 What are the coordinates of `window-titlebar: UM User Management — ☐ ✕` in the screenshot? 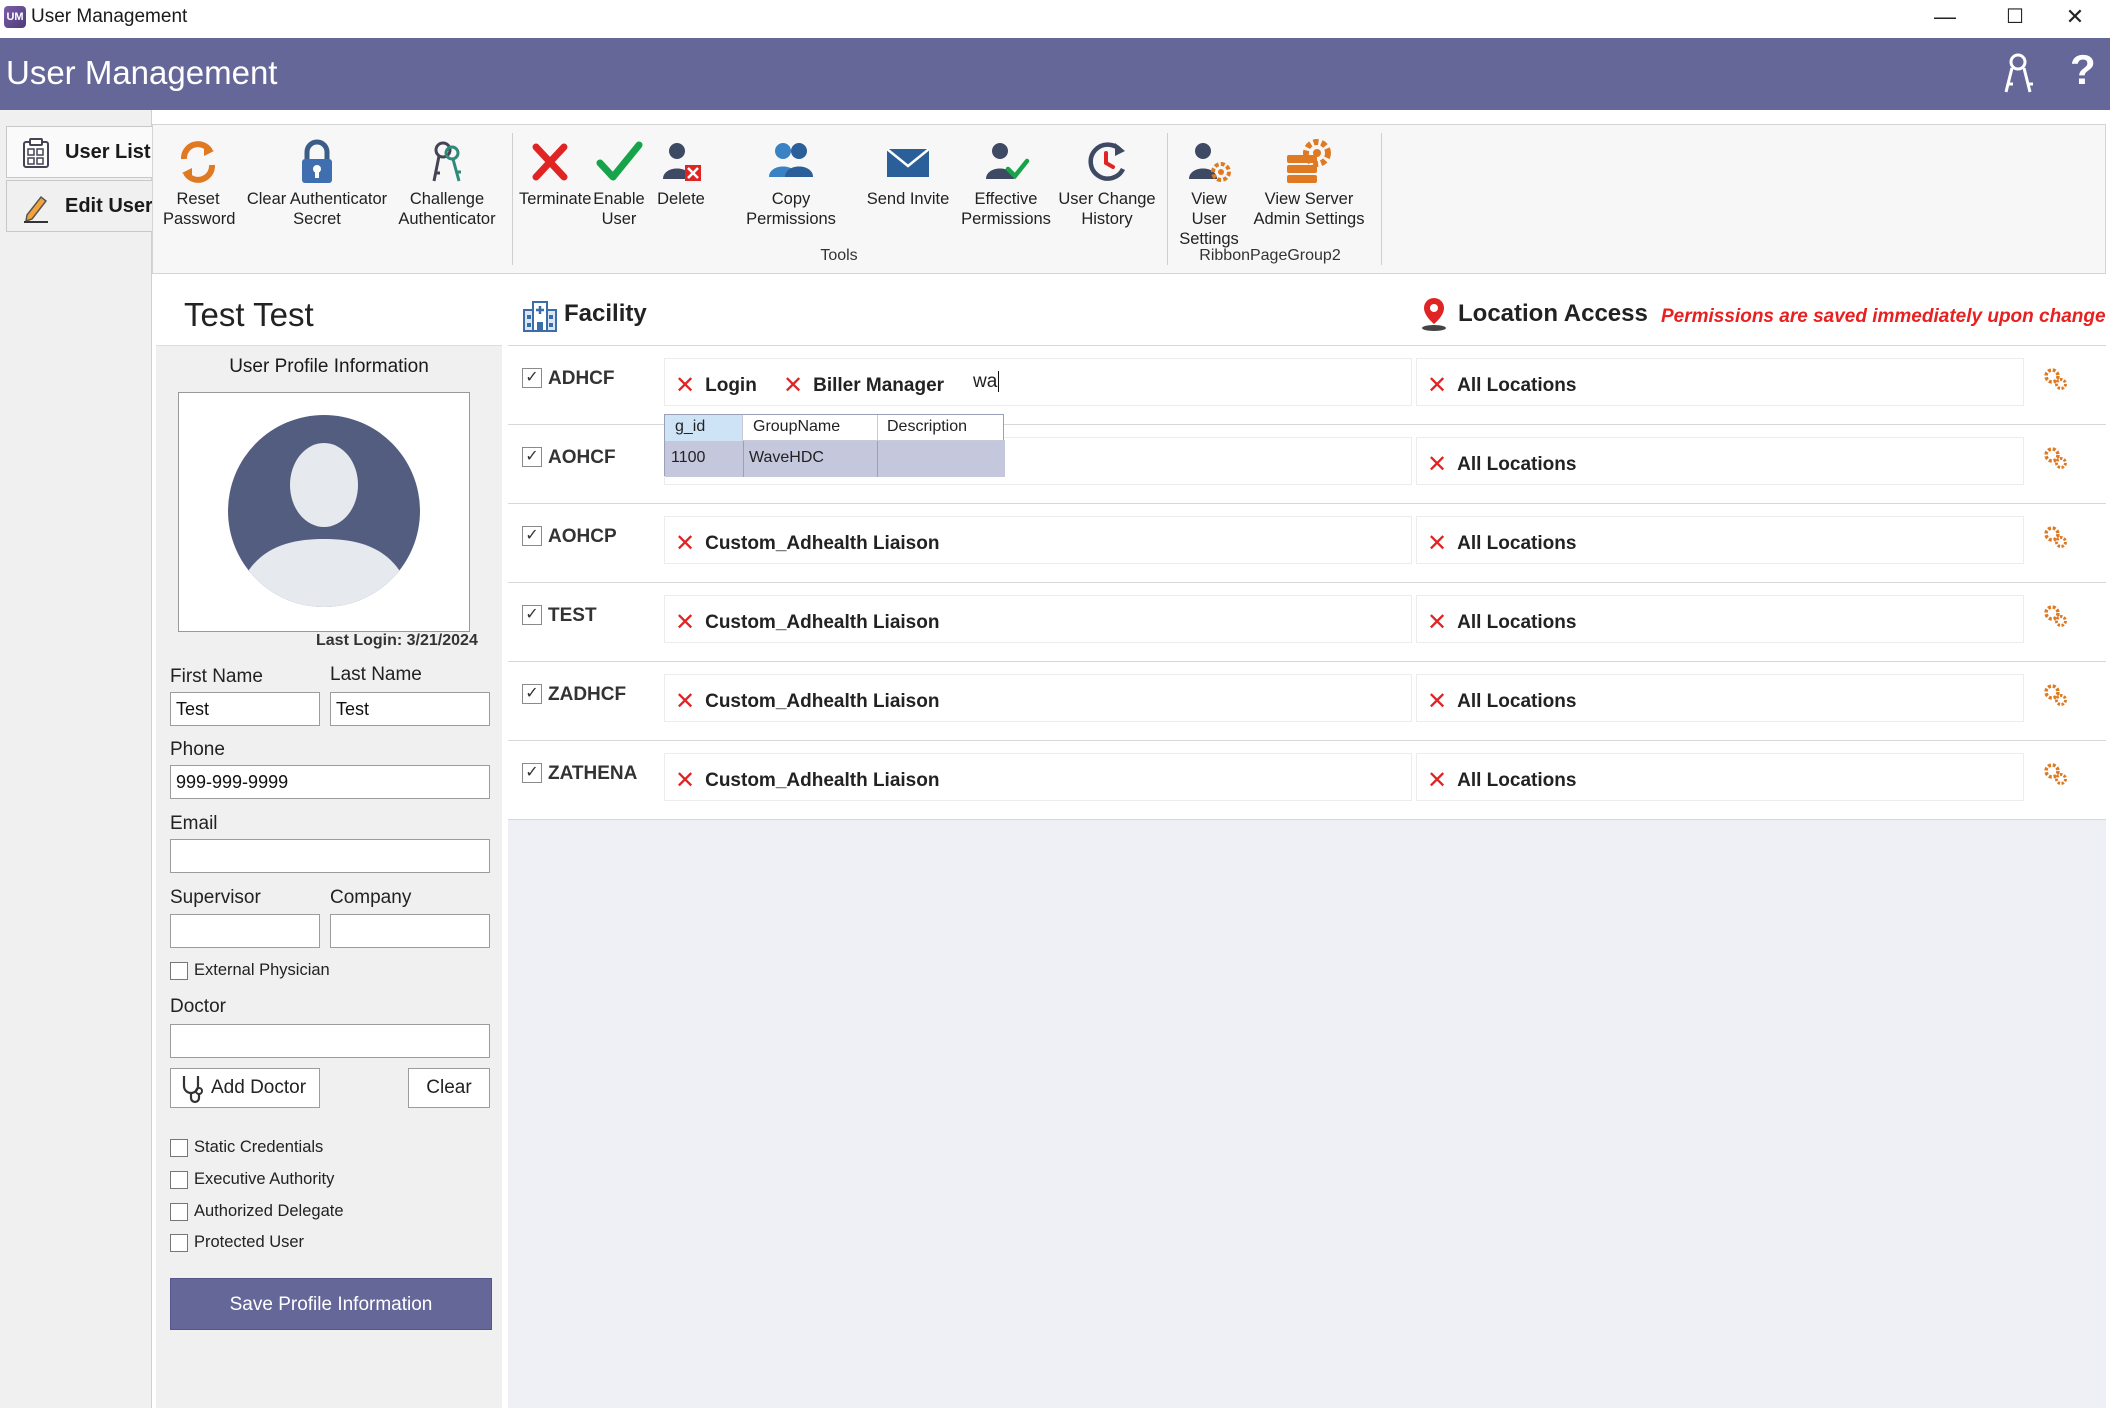 It's located at (1055, 19).